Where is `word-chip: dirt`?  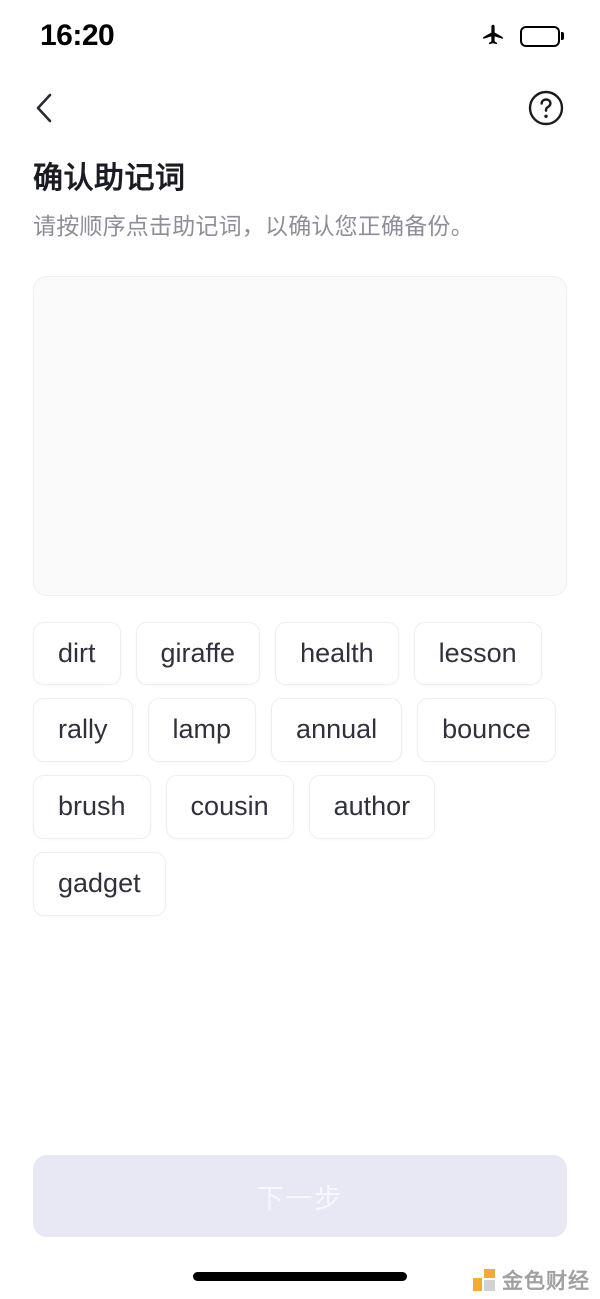 word-chip: dirt is located at coordinates (77, 653).